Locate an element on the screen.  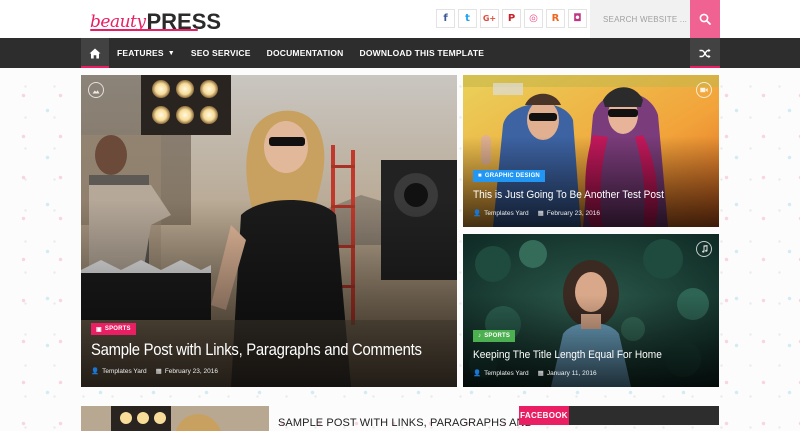
post-meta: 👤 Templates Yard ▦ January 11, 2016 is located at coordinates (535, 373).